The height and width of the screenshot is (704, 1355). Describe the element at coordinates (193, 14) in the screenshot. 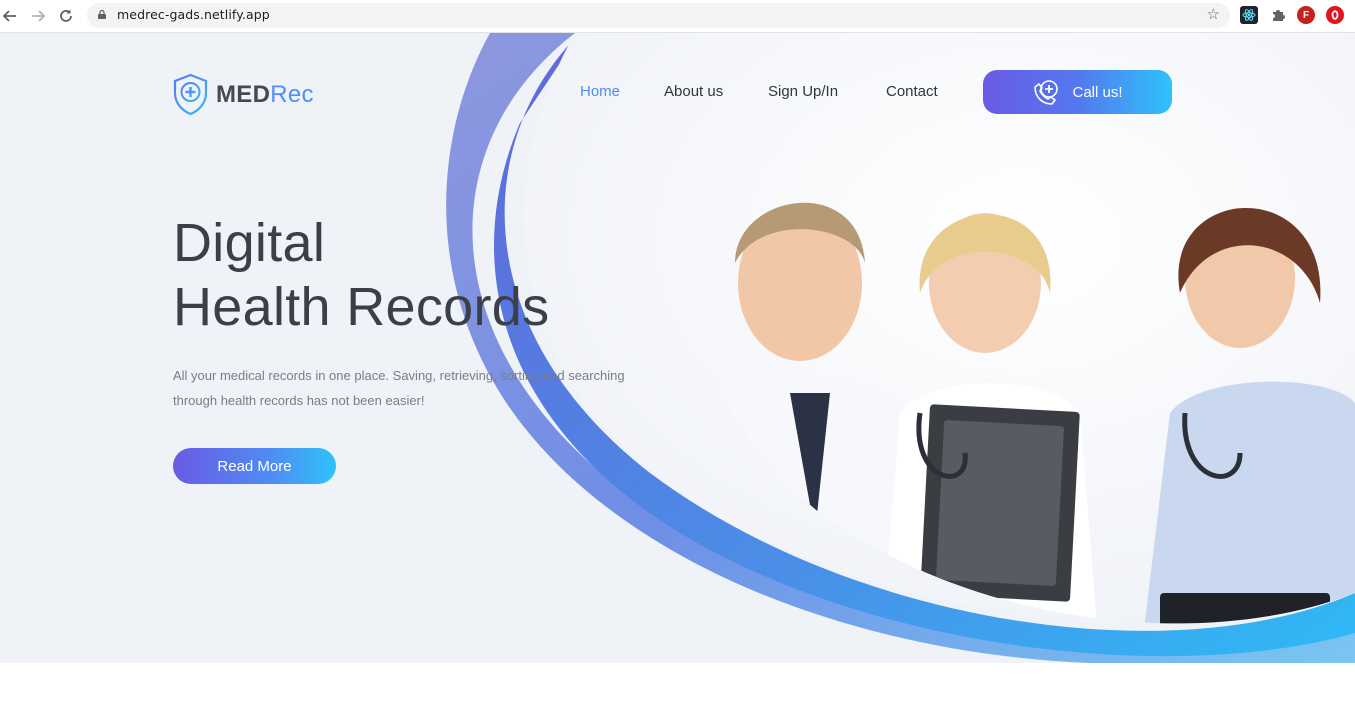

I see `url-text: medrec-gads.netlify.app` at that location.